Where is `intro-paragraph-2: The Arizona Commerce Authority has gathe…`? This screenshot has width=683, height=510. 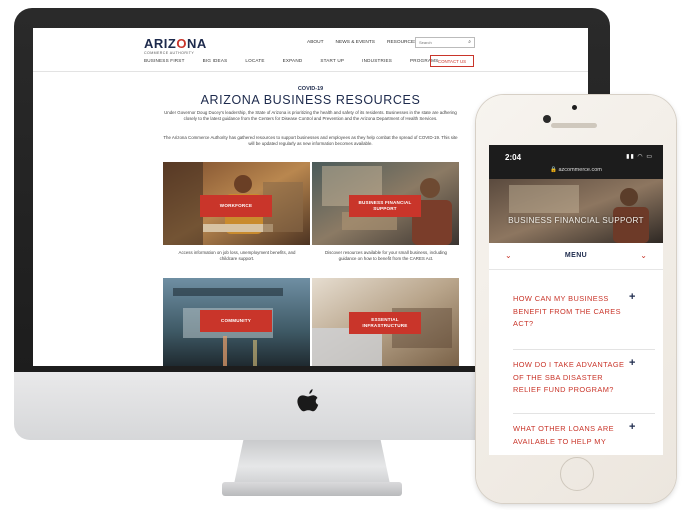
intro-paragraph-2: The Arizona Commerce Authority has gathe… is located at coordinates (310, 141).